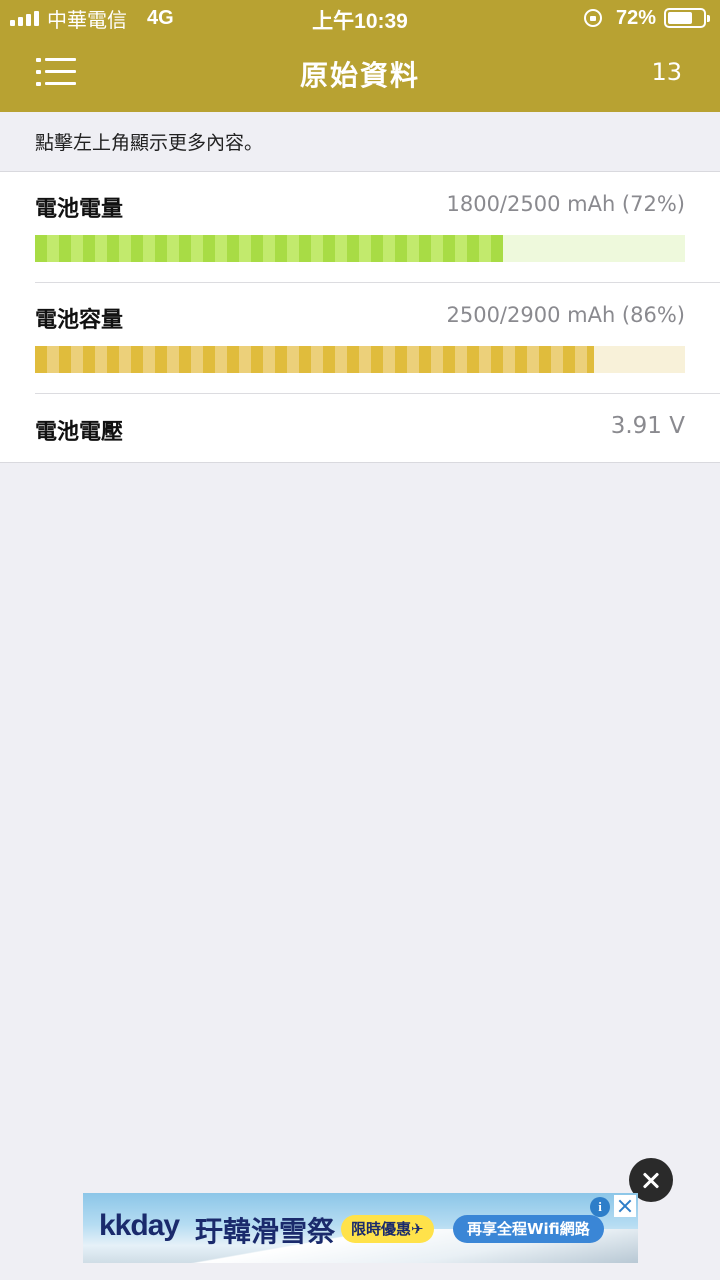 The width and height of the screenshot is (720, 1280). What do you see at coordinates (360, 227) in the screenshot?
I see `list-item-battery-charge: 電池電量 1800/2500 mAh (72%)` at bounding box center [360, 227].